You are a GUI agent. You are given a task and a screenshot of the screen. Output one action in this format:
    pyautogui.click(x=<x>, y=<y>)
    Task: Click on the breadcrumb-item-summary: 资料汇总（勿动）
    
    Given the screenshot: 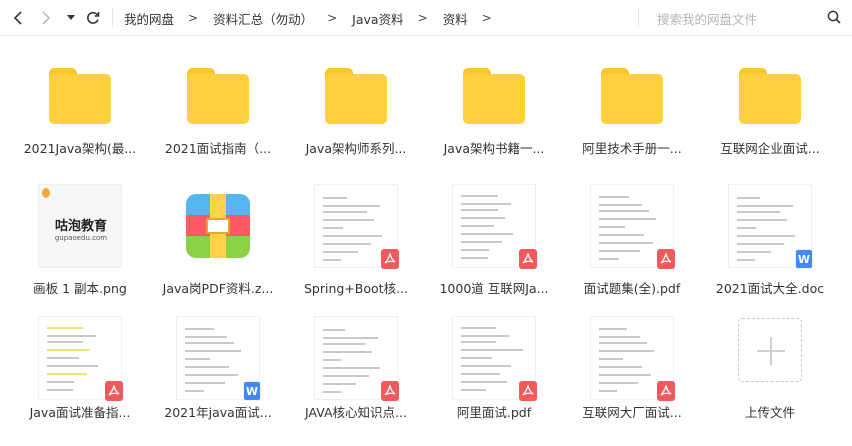 What is the action you would take?
    pyautogui.click(x=263, y=18)
    